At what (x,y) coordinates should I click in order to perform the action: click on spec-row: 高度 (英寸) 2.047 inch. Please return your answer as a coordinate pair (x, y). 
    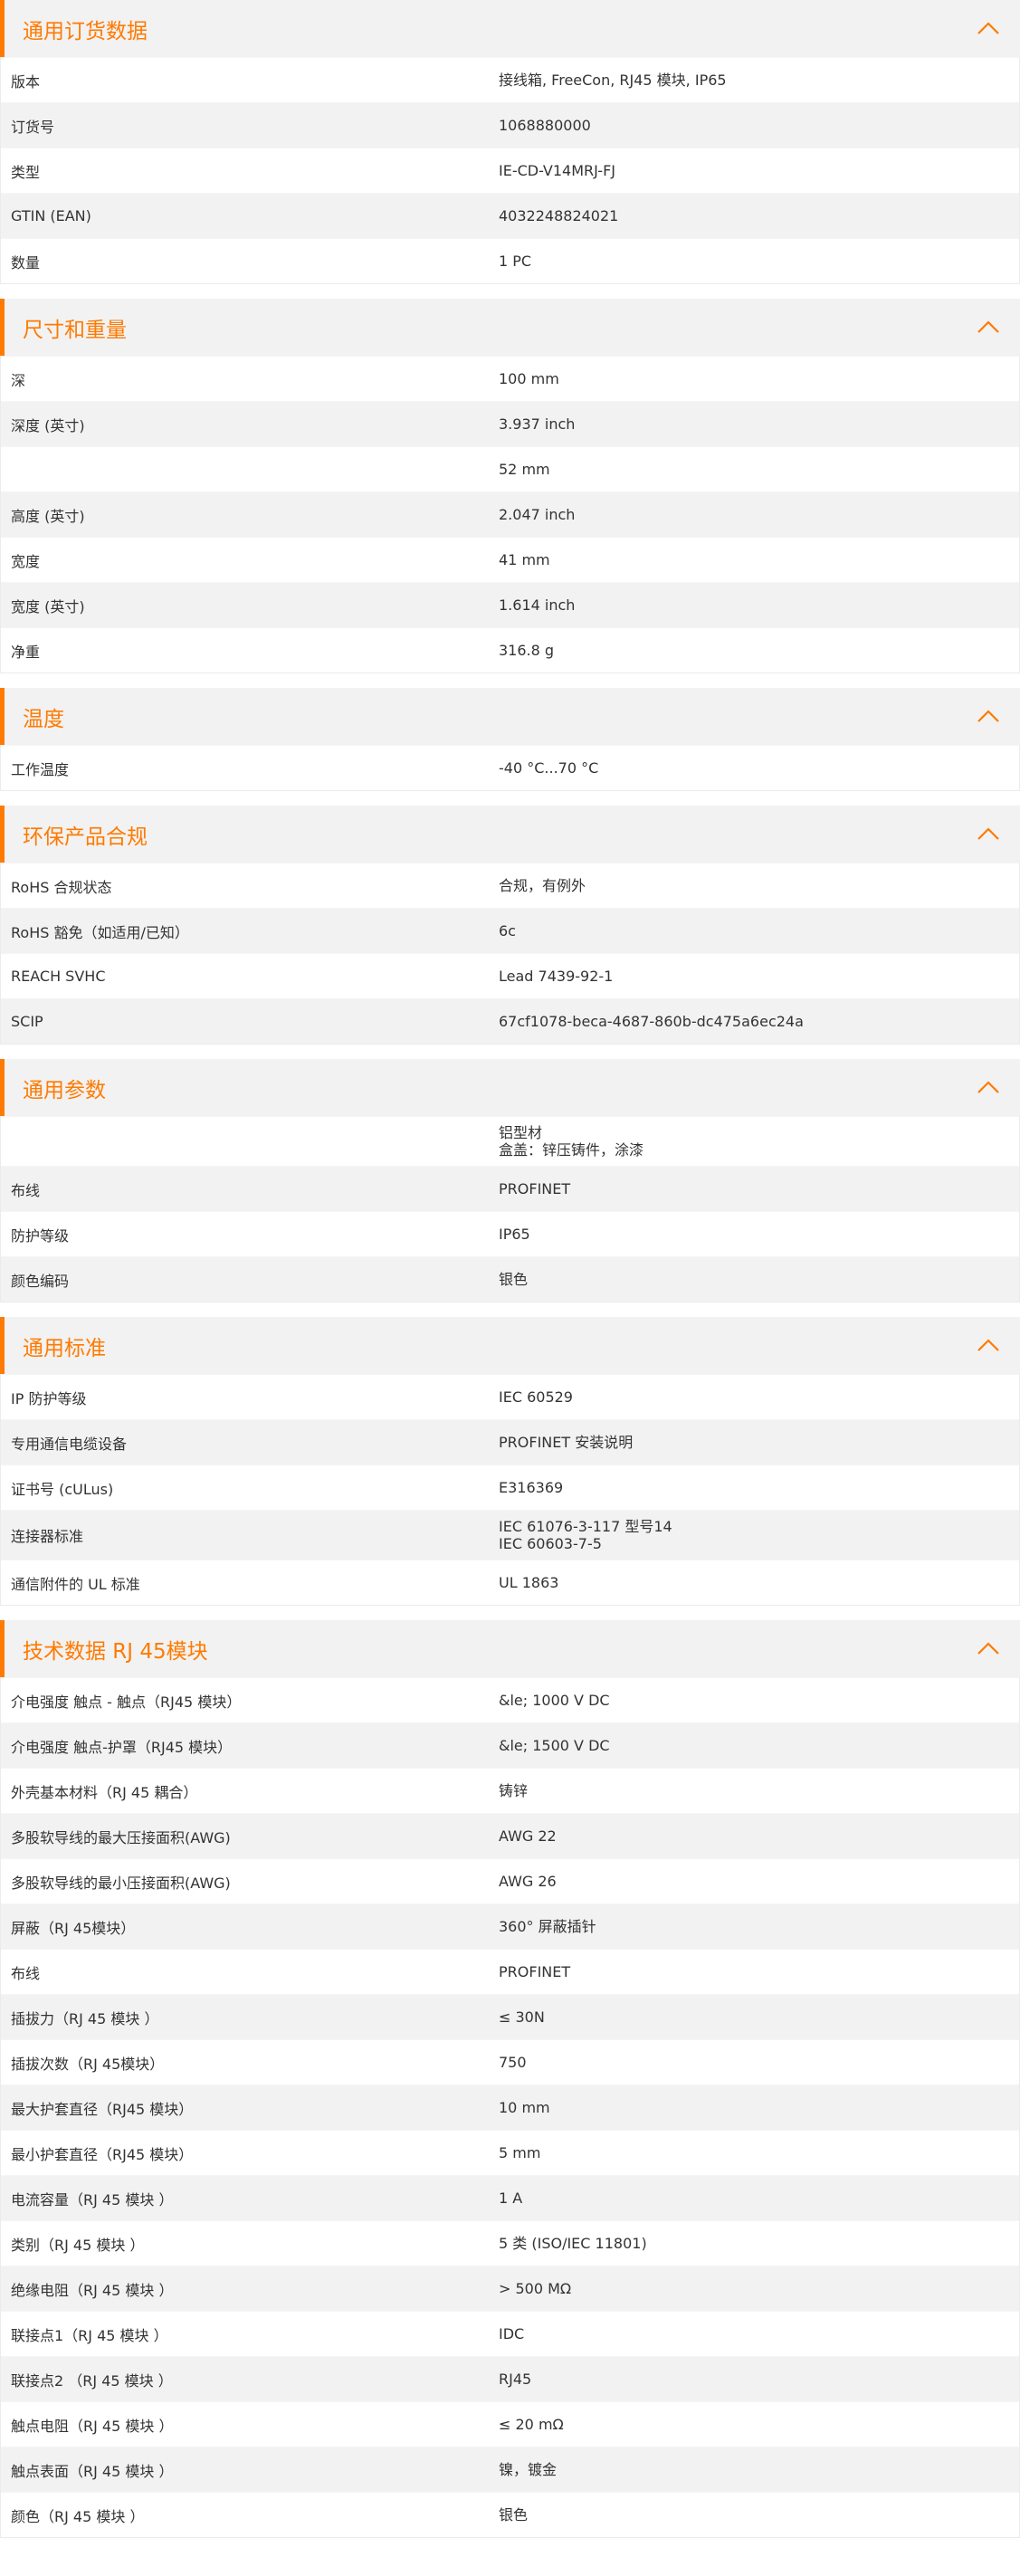
    Looking at the image, I should click on (510, 514).